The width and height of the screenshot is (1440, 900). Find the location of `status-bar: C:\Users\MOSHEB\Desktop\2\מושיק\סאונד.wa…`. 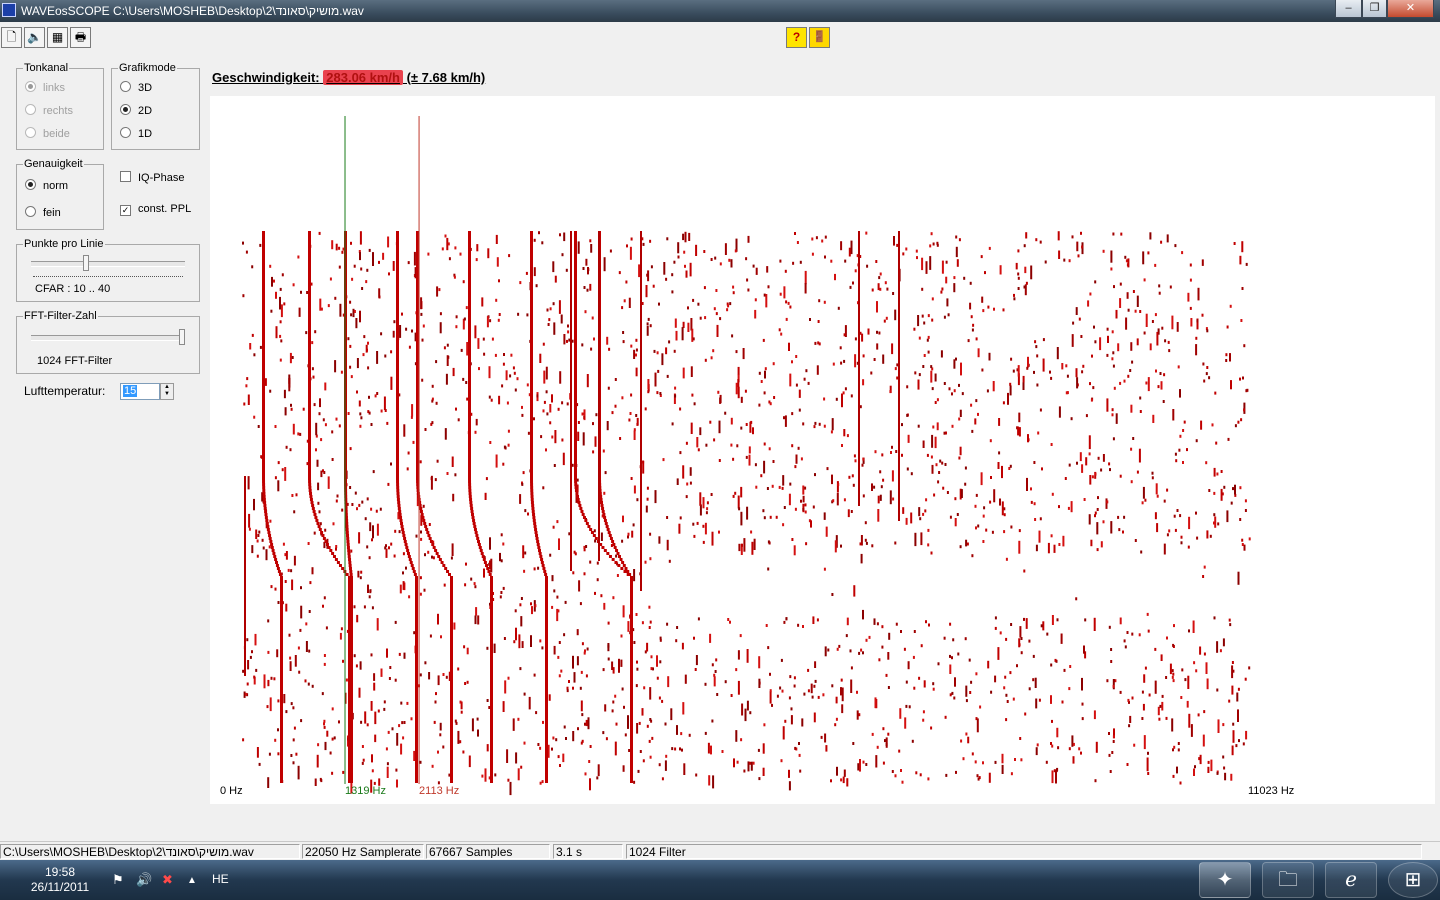

status-bar: C:\Users\MOSHEB\Desktop\2\מושיק\סאונד.wa… is located at coordinates (720, 851).